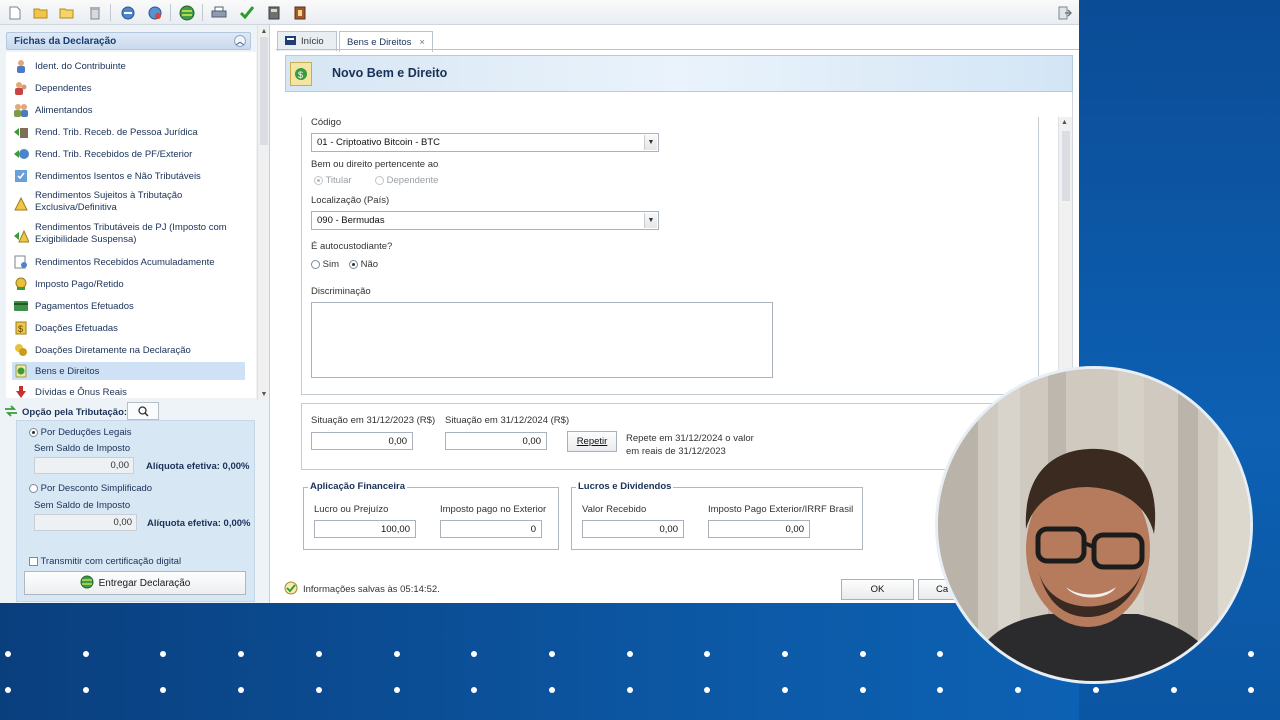  I want to click on dependents-icon, so click(21, 88).